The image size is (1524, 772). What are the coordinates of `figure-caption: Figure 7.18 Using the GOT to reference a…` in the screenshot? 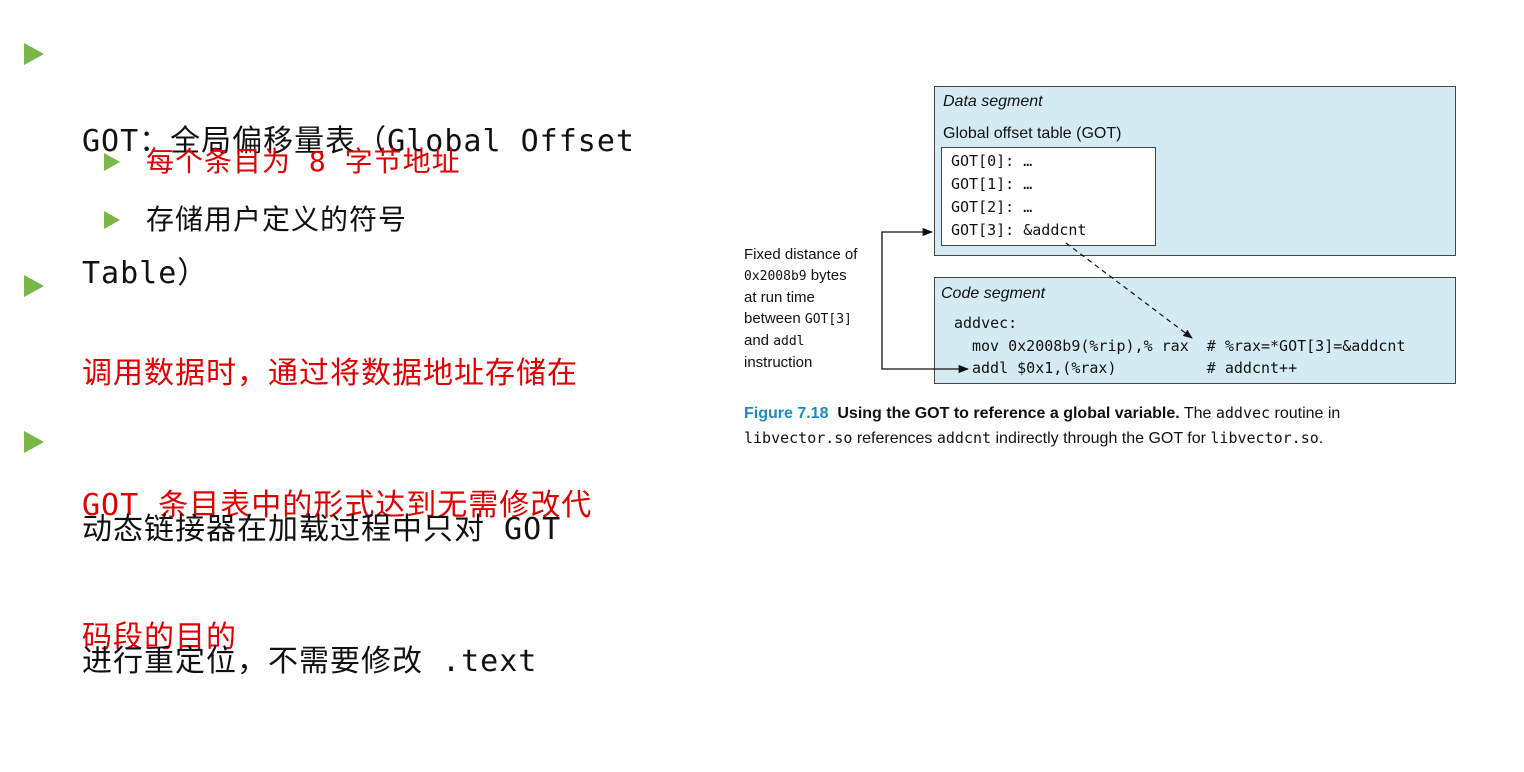 It's located at (1042, 425).